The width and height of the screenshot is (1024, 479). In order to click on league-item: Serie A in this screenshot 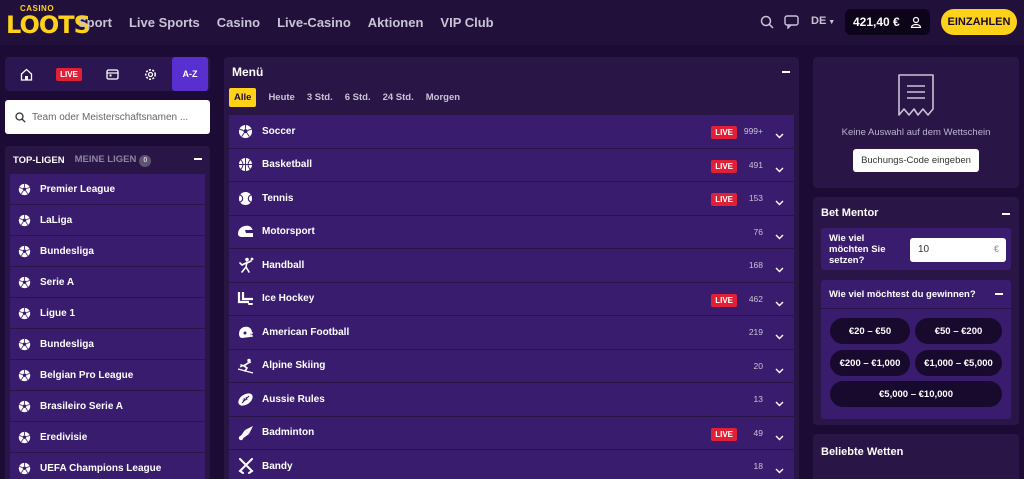, I will do `click(107, 282)`.